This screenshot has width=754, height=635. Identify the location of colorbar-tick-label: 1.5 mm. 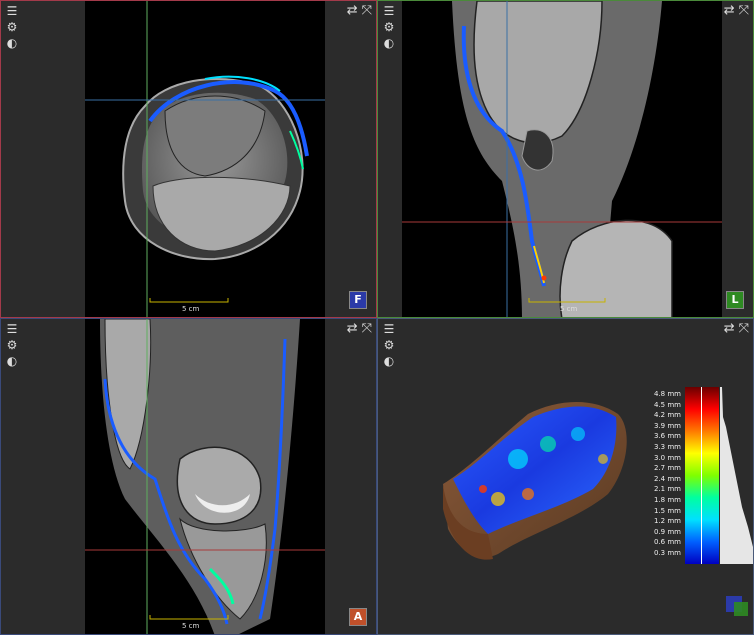
(667, 510).